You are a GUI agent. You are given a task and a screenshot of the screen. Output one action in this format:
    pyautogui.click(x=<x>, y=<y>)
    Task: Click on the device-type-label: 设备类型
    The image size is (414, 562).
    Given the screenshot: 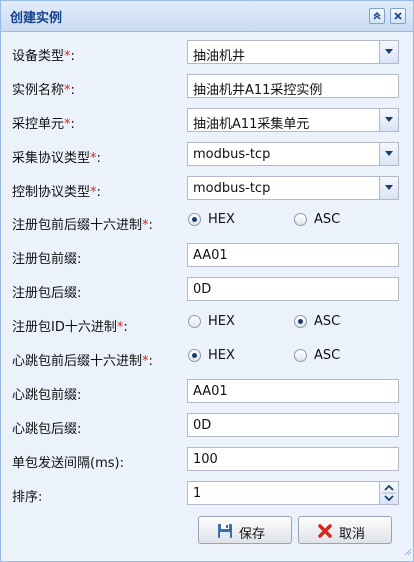 What is the action you would take?
    pyautogui.click(x=38, y=56)
    